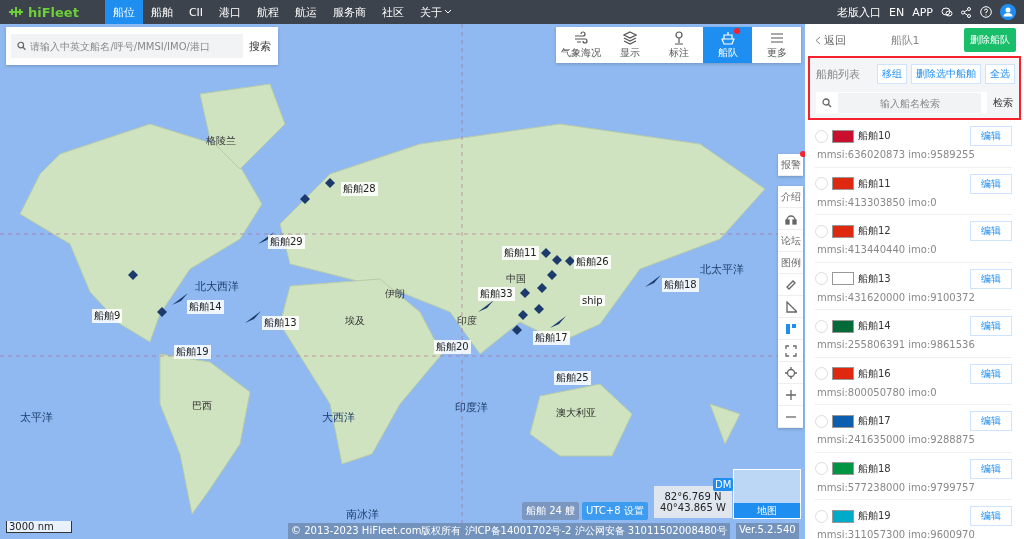  Describe the element at coordinates (230, 12) in the screenshot. I see `nav-tab: 港口` at that location.